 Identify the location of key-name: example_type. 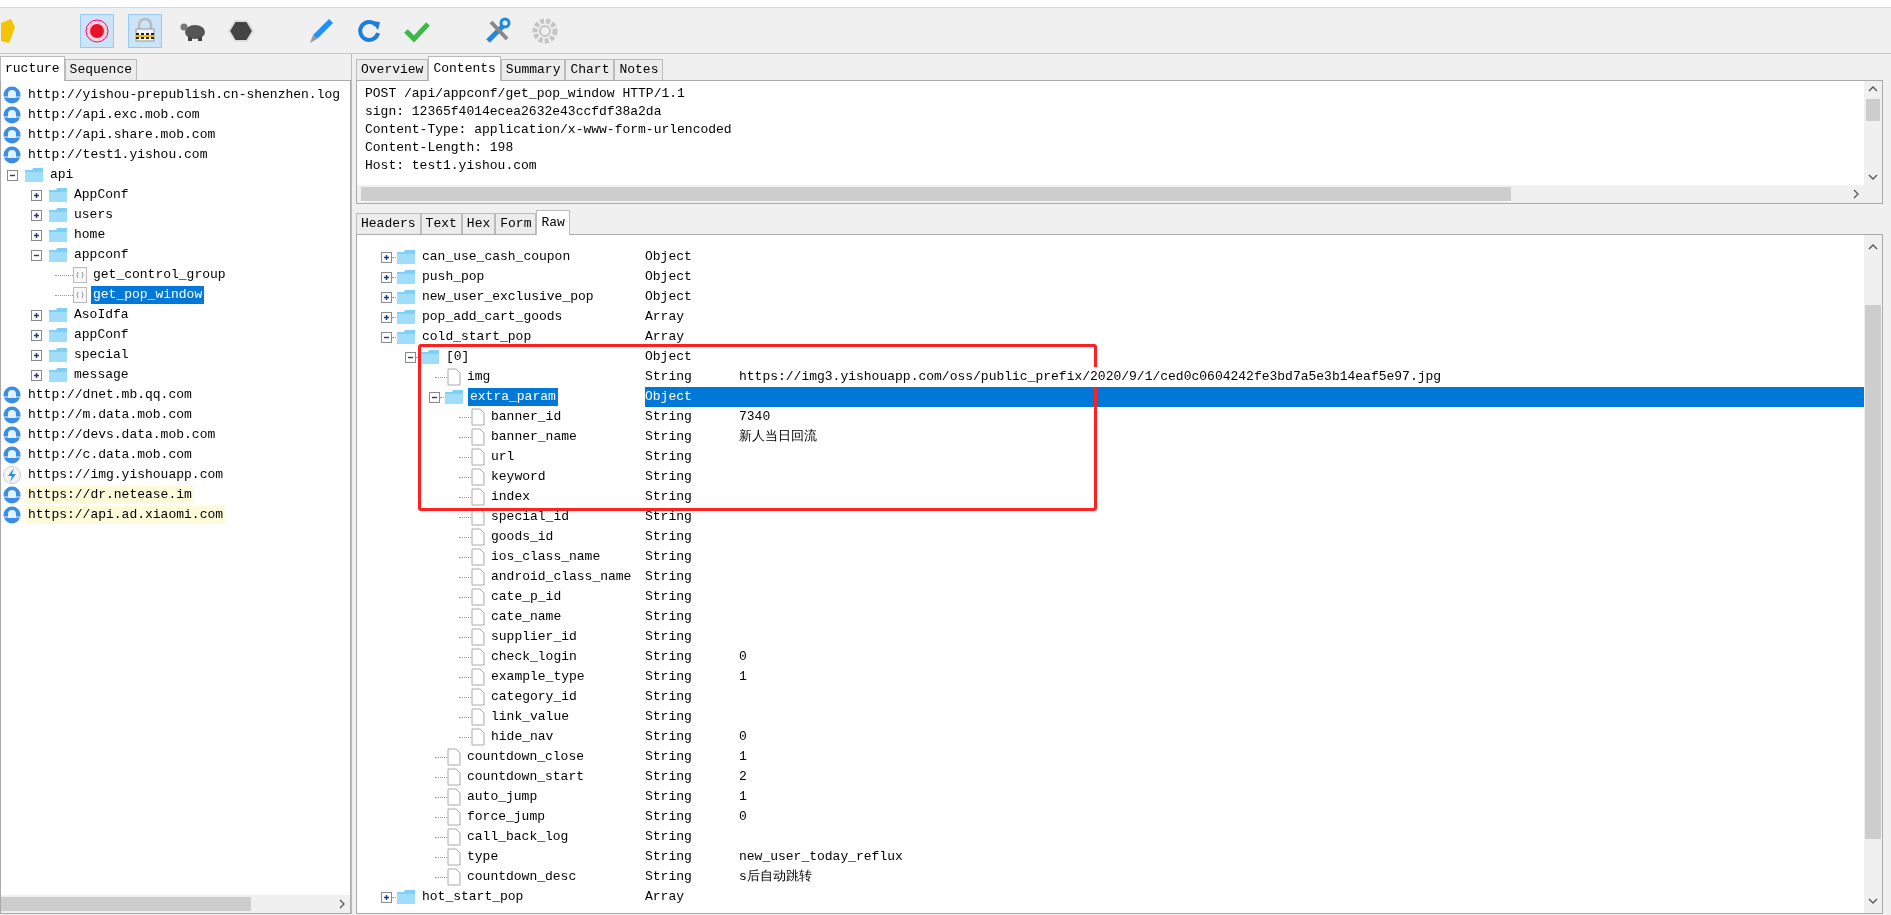
(538, 677).